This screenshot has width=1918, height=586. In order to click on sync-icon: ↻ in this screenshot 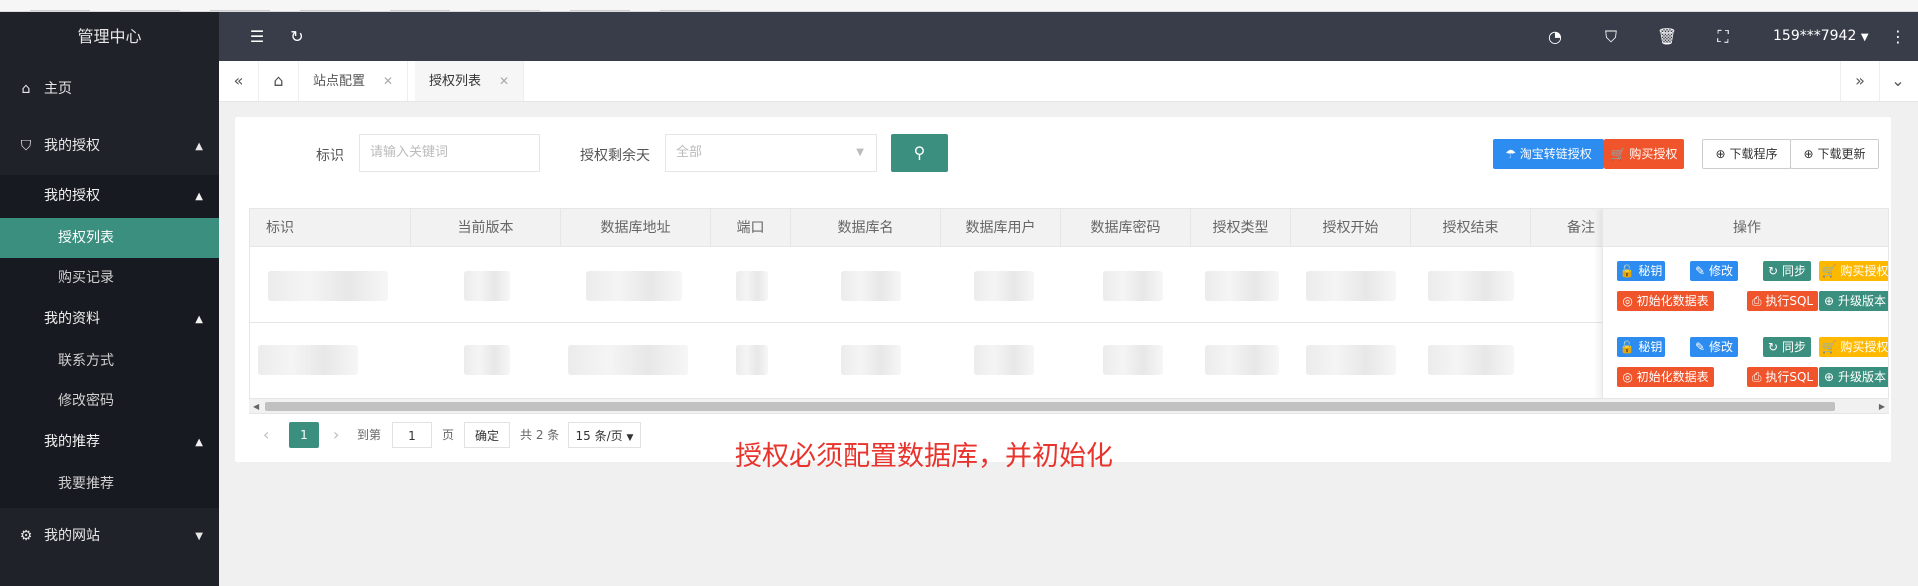, I will do `click(1773, 271)`.